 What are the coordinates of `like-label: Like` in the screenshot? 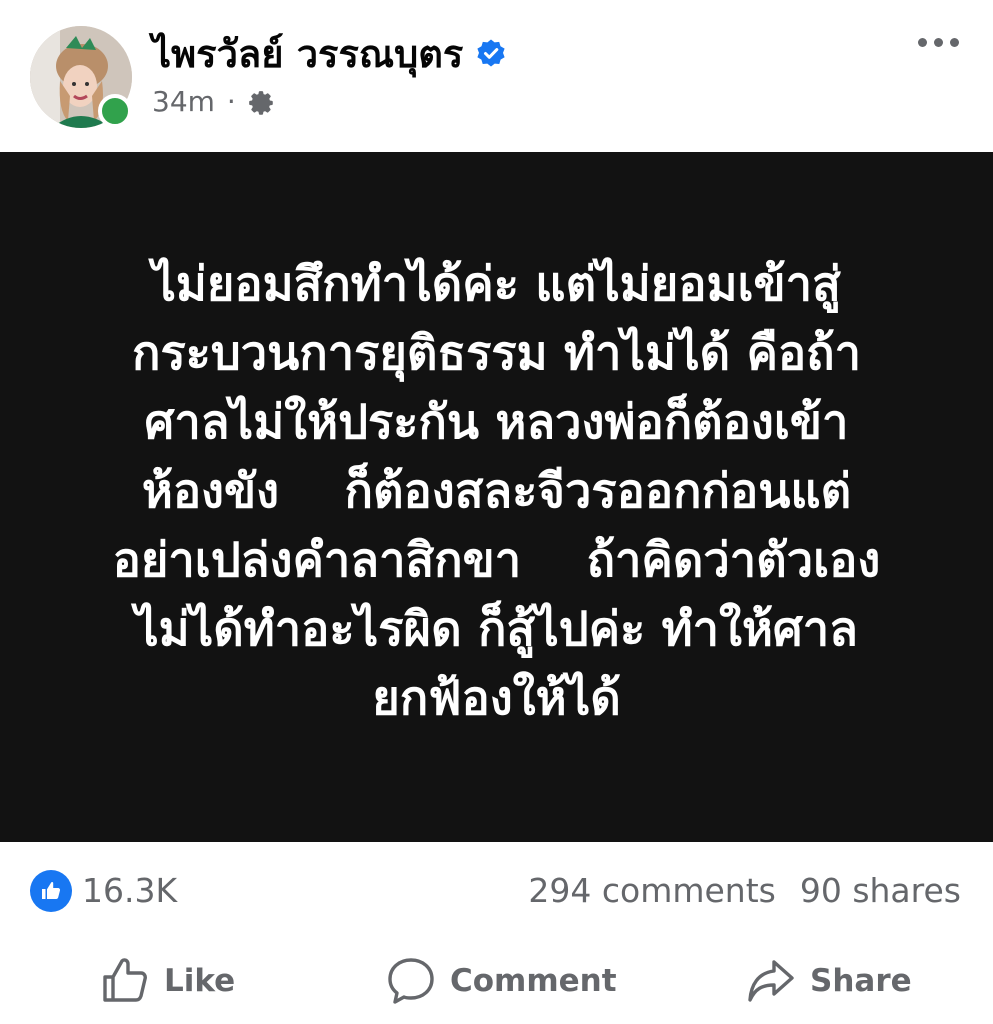 It's located at (200, 981).